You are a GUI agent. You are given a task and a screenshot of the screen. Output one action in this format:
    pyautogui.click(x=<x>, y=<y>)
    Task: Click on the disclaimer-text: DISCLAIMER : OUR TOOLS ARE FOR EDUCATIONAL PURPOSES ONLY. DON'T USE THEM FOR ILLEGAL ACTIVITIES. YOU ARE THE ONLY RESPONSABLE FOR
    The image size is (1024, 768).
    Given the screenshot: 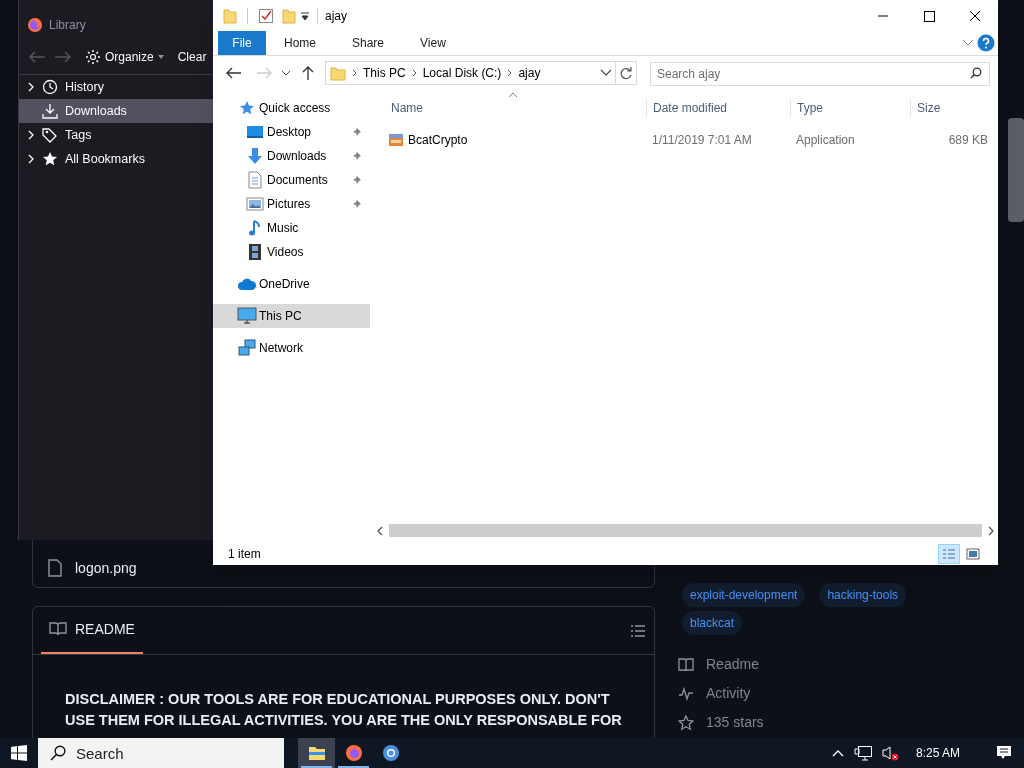 What is the action you would take?
    pyautogui.click(x=344, y=710)
    